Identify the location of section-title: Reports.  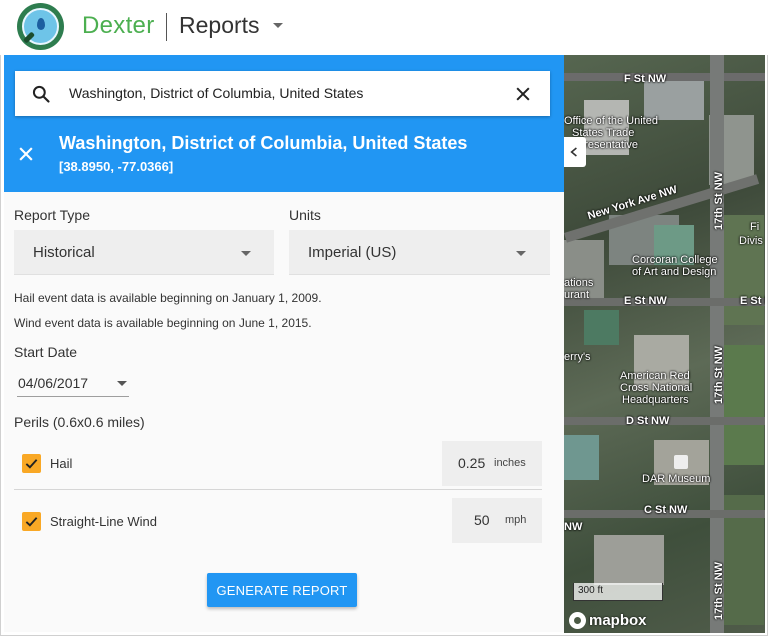
(219, 25).